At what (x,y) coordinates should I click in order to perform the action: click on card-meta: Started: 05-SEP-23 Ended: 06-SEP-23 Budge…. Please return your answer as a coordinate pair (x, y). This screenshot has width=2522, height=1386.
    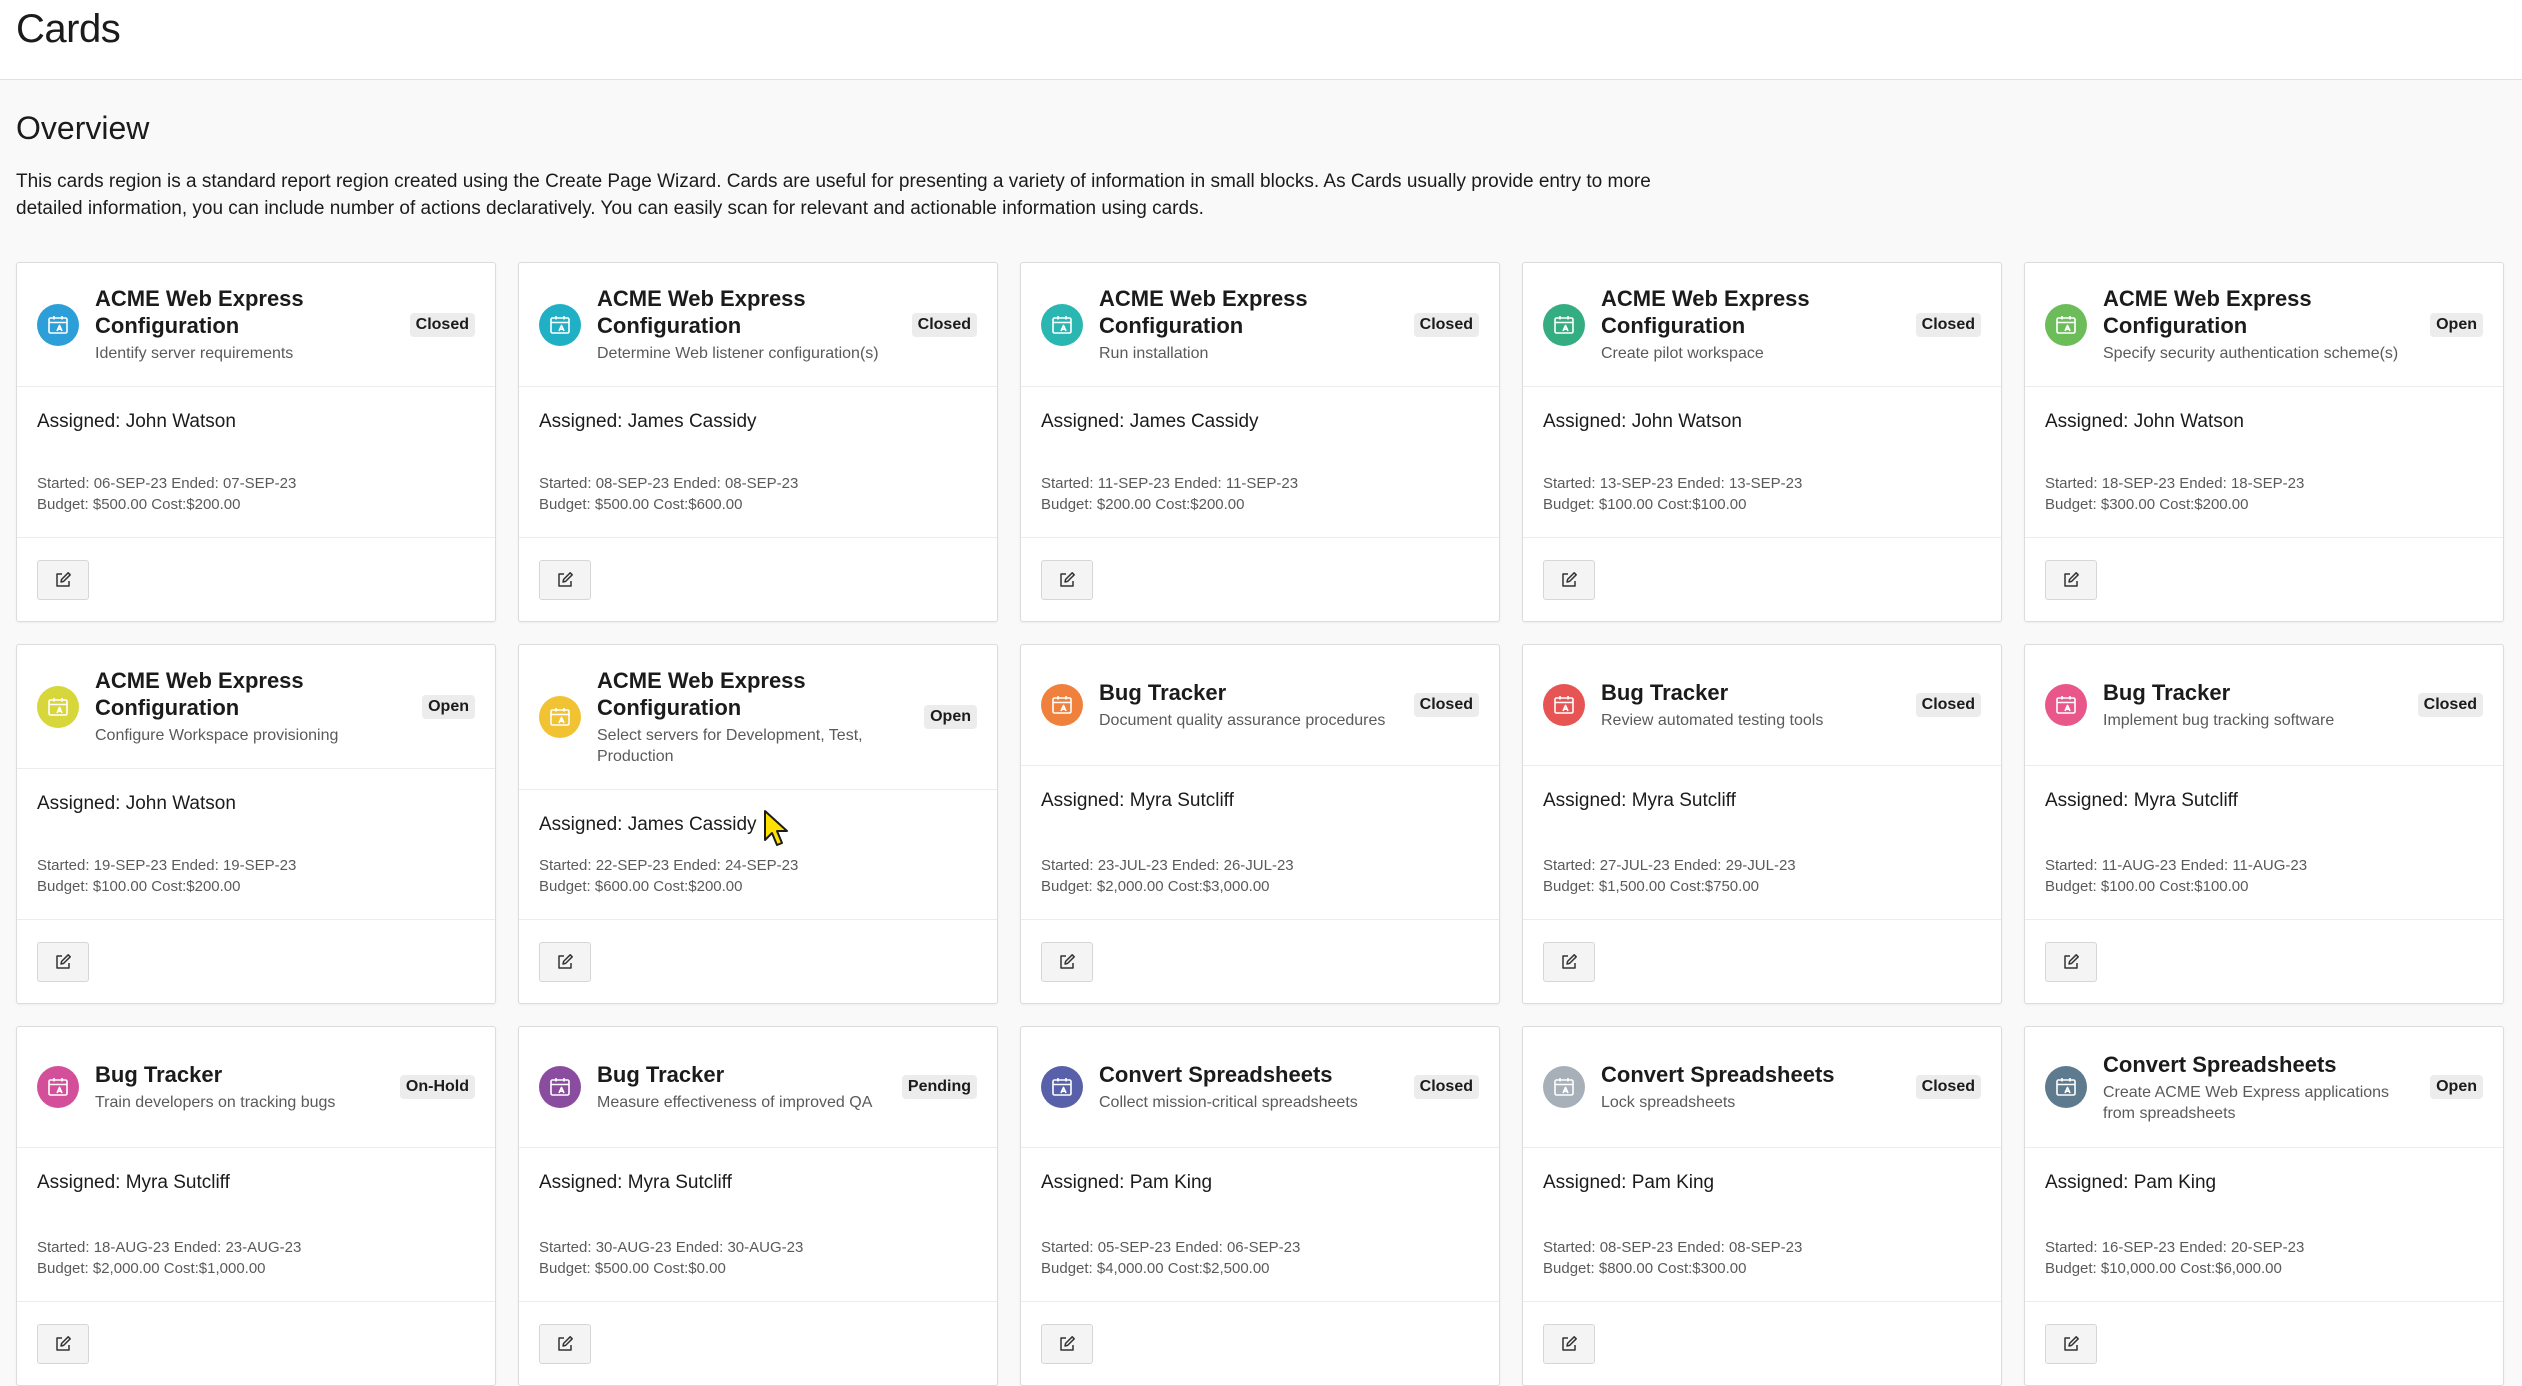
    Looking at the image, I should click on (1260, 1269).